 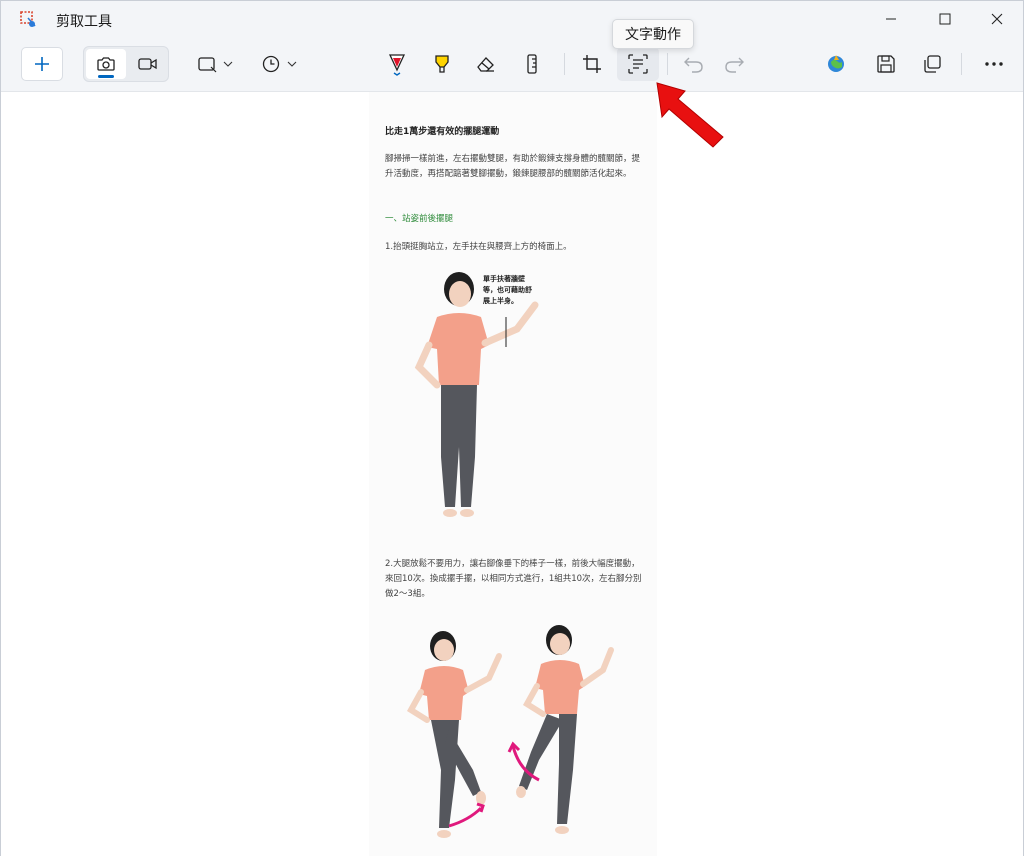 What do you see at coordinates (28, 19) in the screenshot?
I see `snipping-tool-app-icon` at bounding box center [28, 19].